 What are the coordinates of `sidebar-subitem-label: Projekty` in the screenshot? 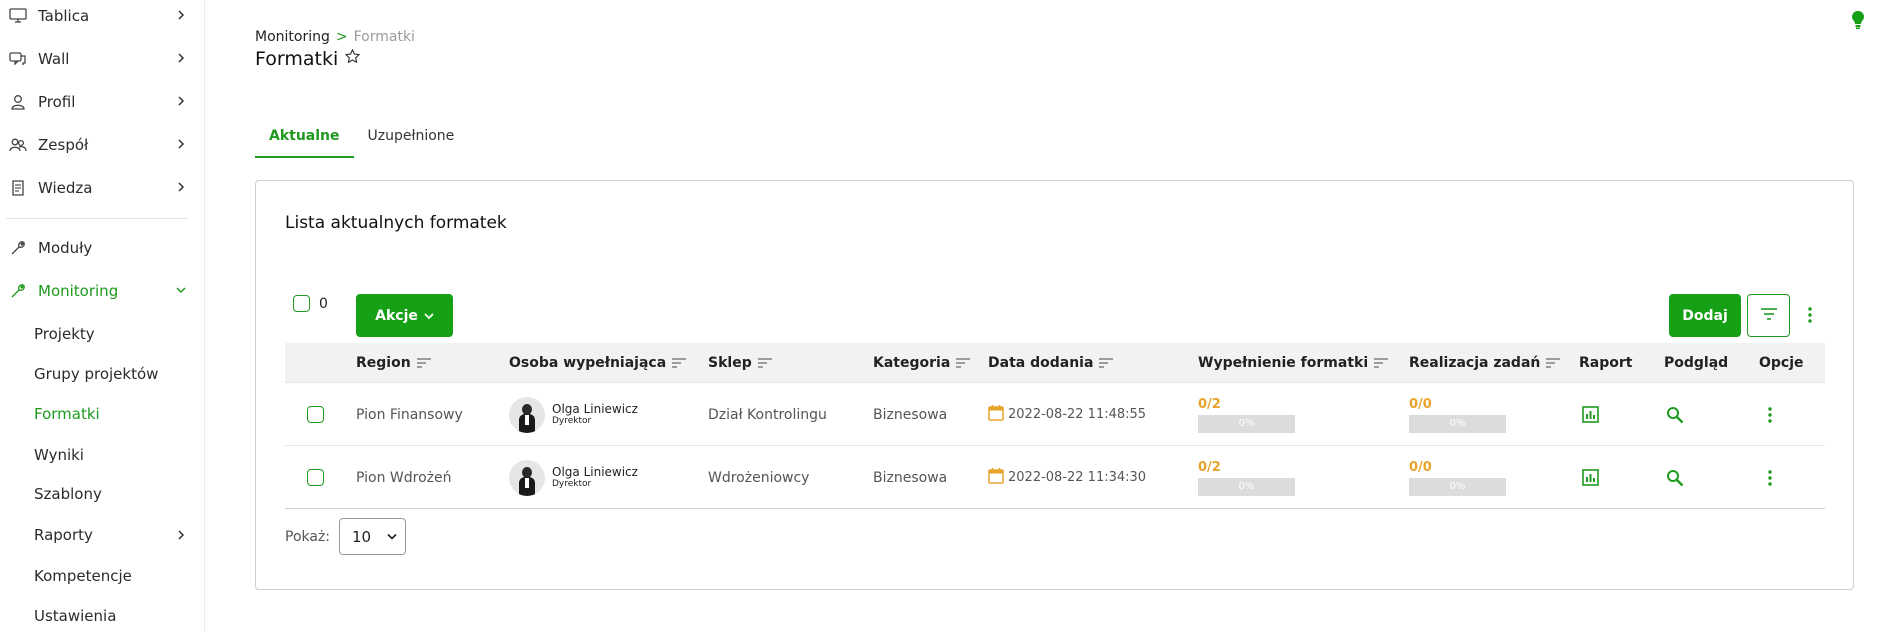 It's located at (64, 334).